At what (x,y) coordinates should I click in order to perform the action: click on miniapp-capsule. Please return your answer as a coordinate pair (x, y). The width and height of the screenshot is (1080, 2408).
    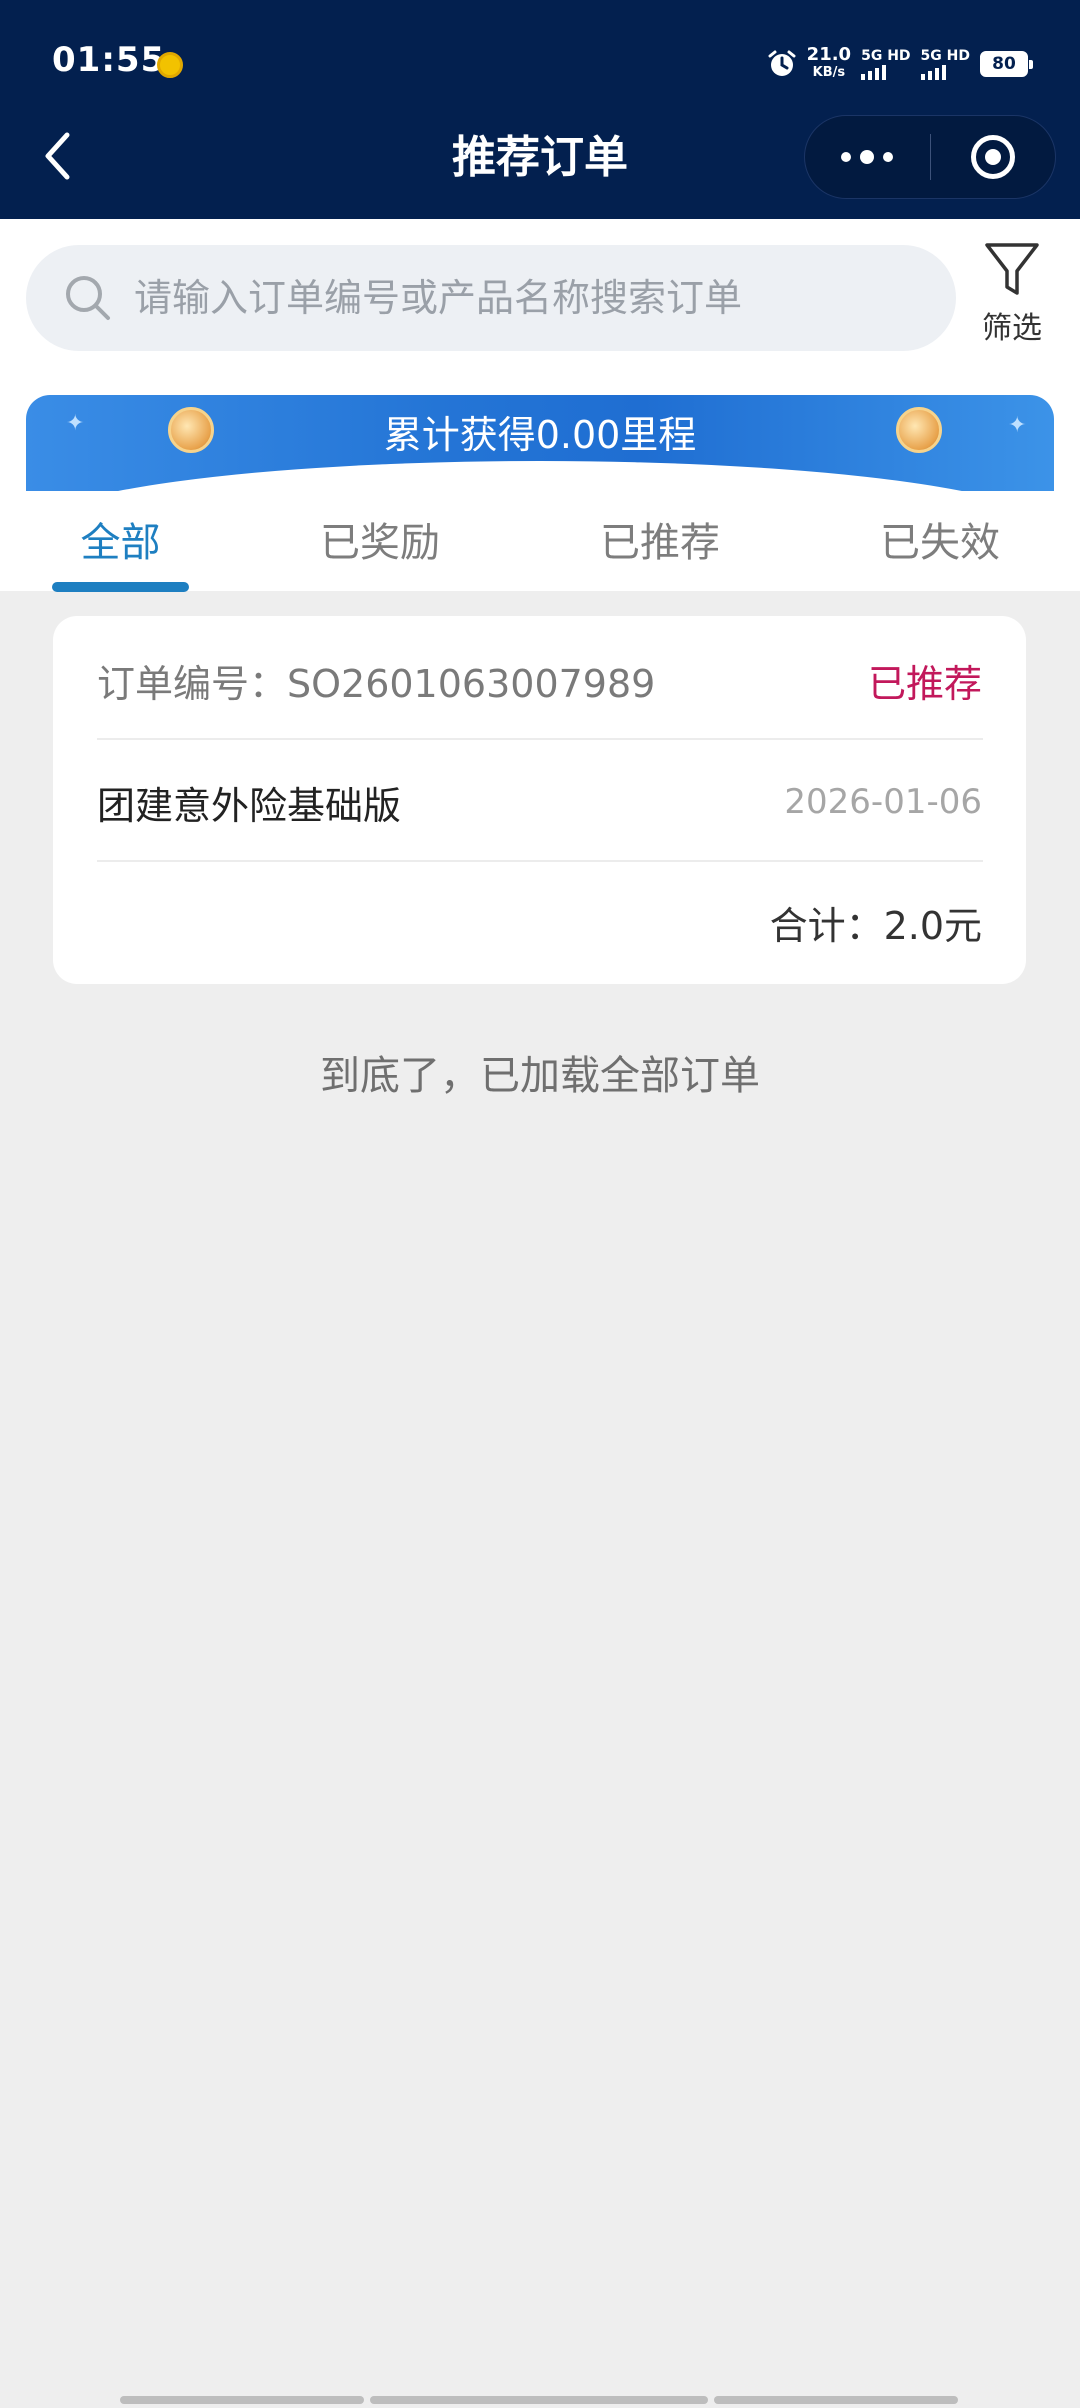
    Looking at the image, I should click on (930, 157).